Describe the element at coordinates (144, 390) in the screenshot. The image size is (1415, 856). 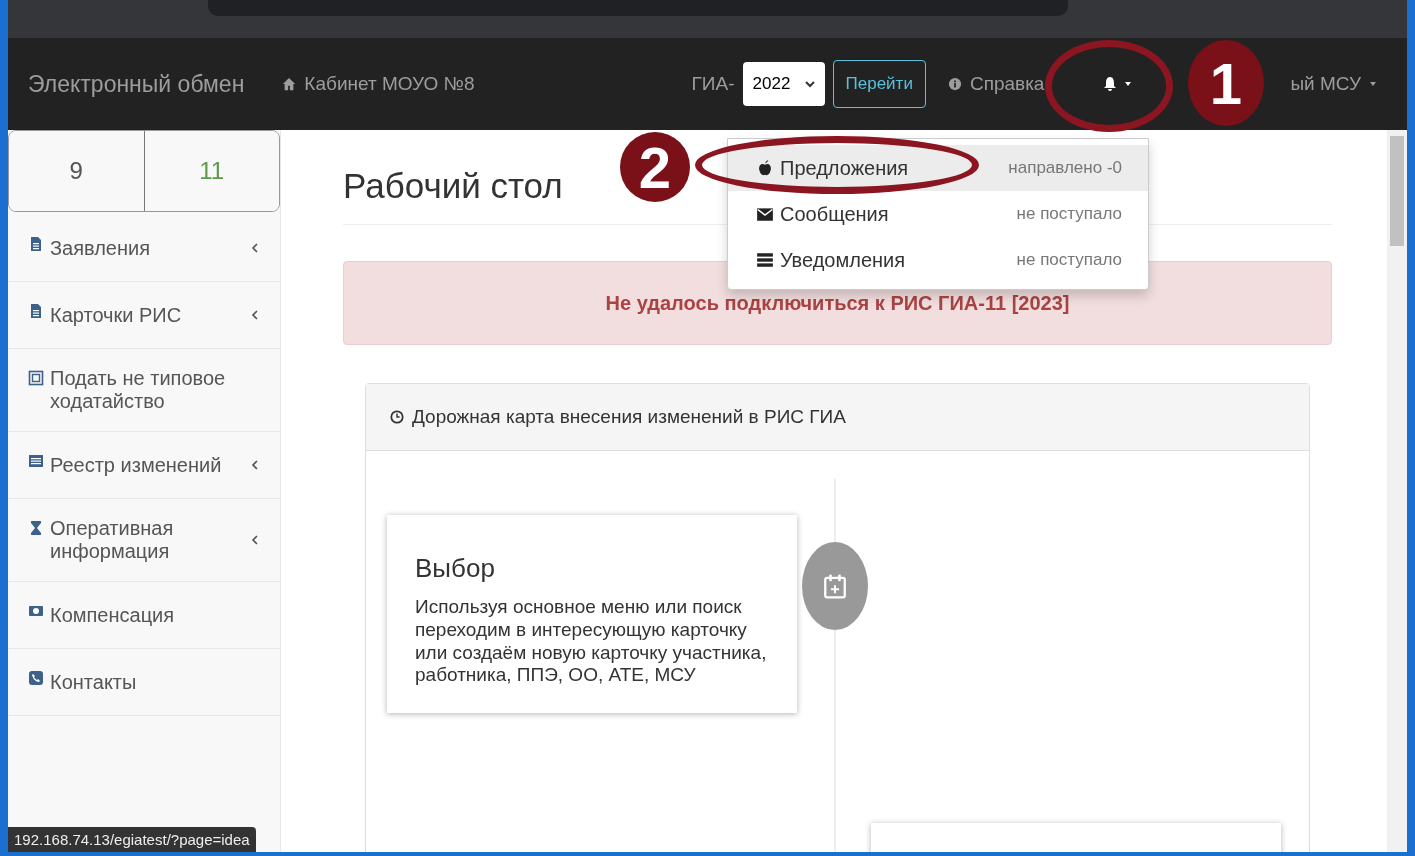
I see `sidebar-item: Подать не типовое ходатайство` at that location.